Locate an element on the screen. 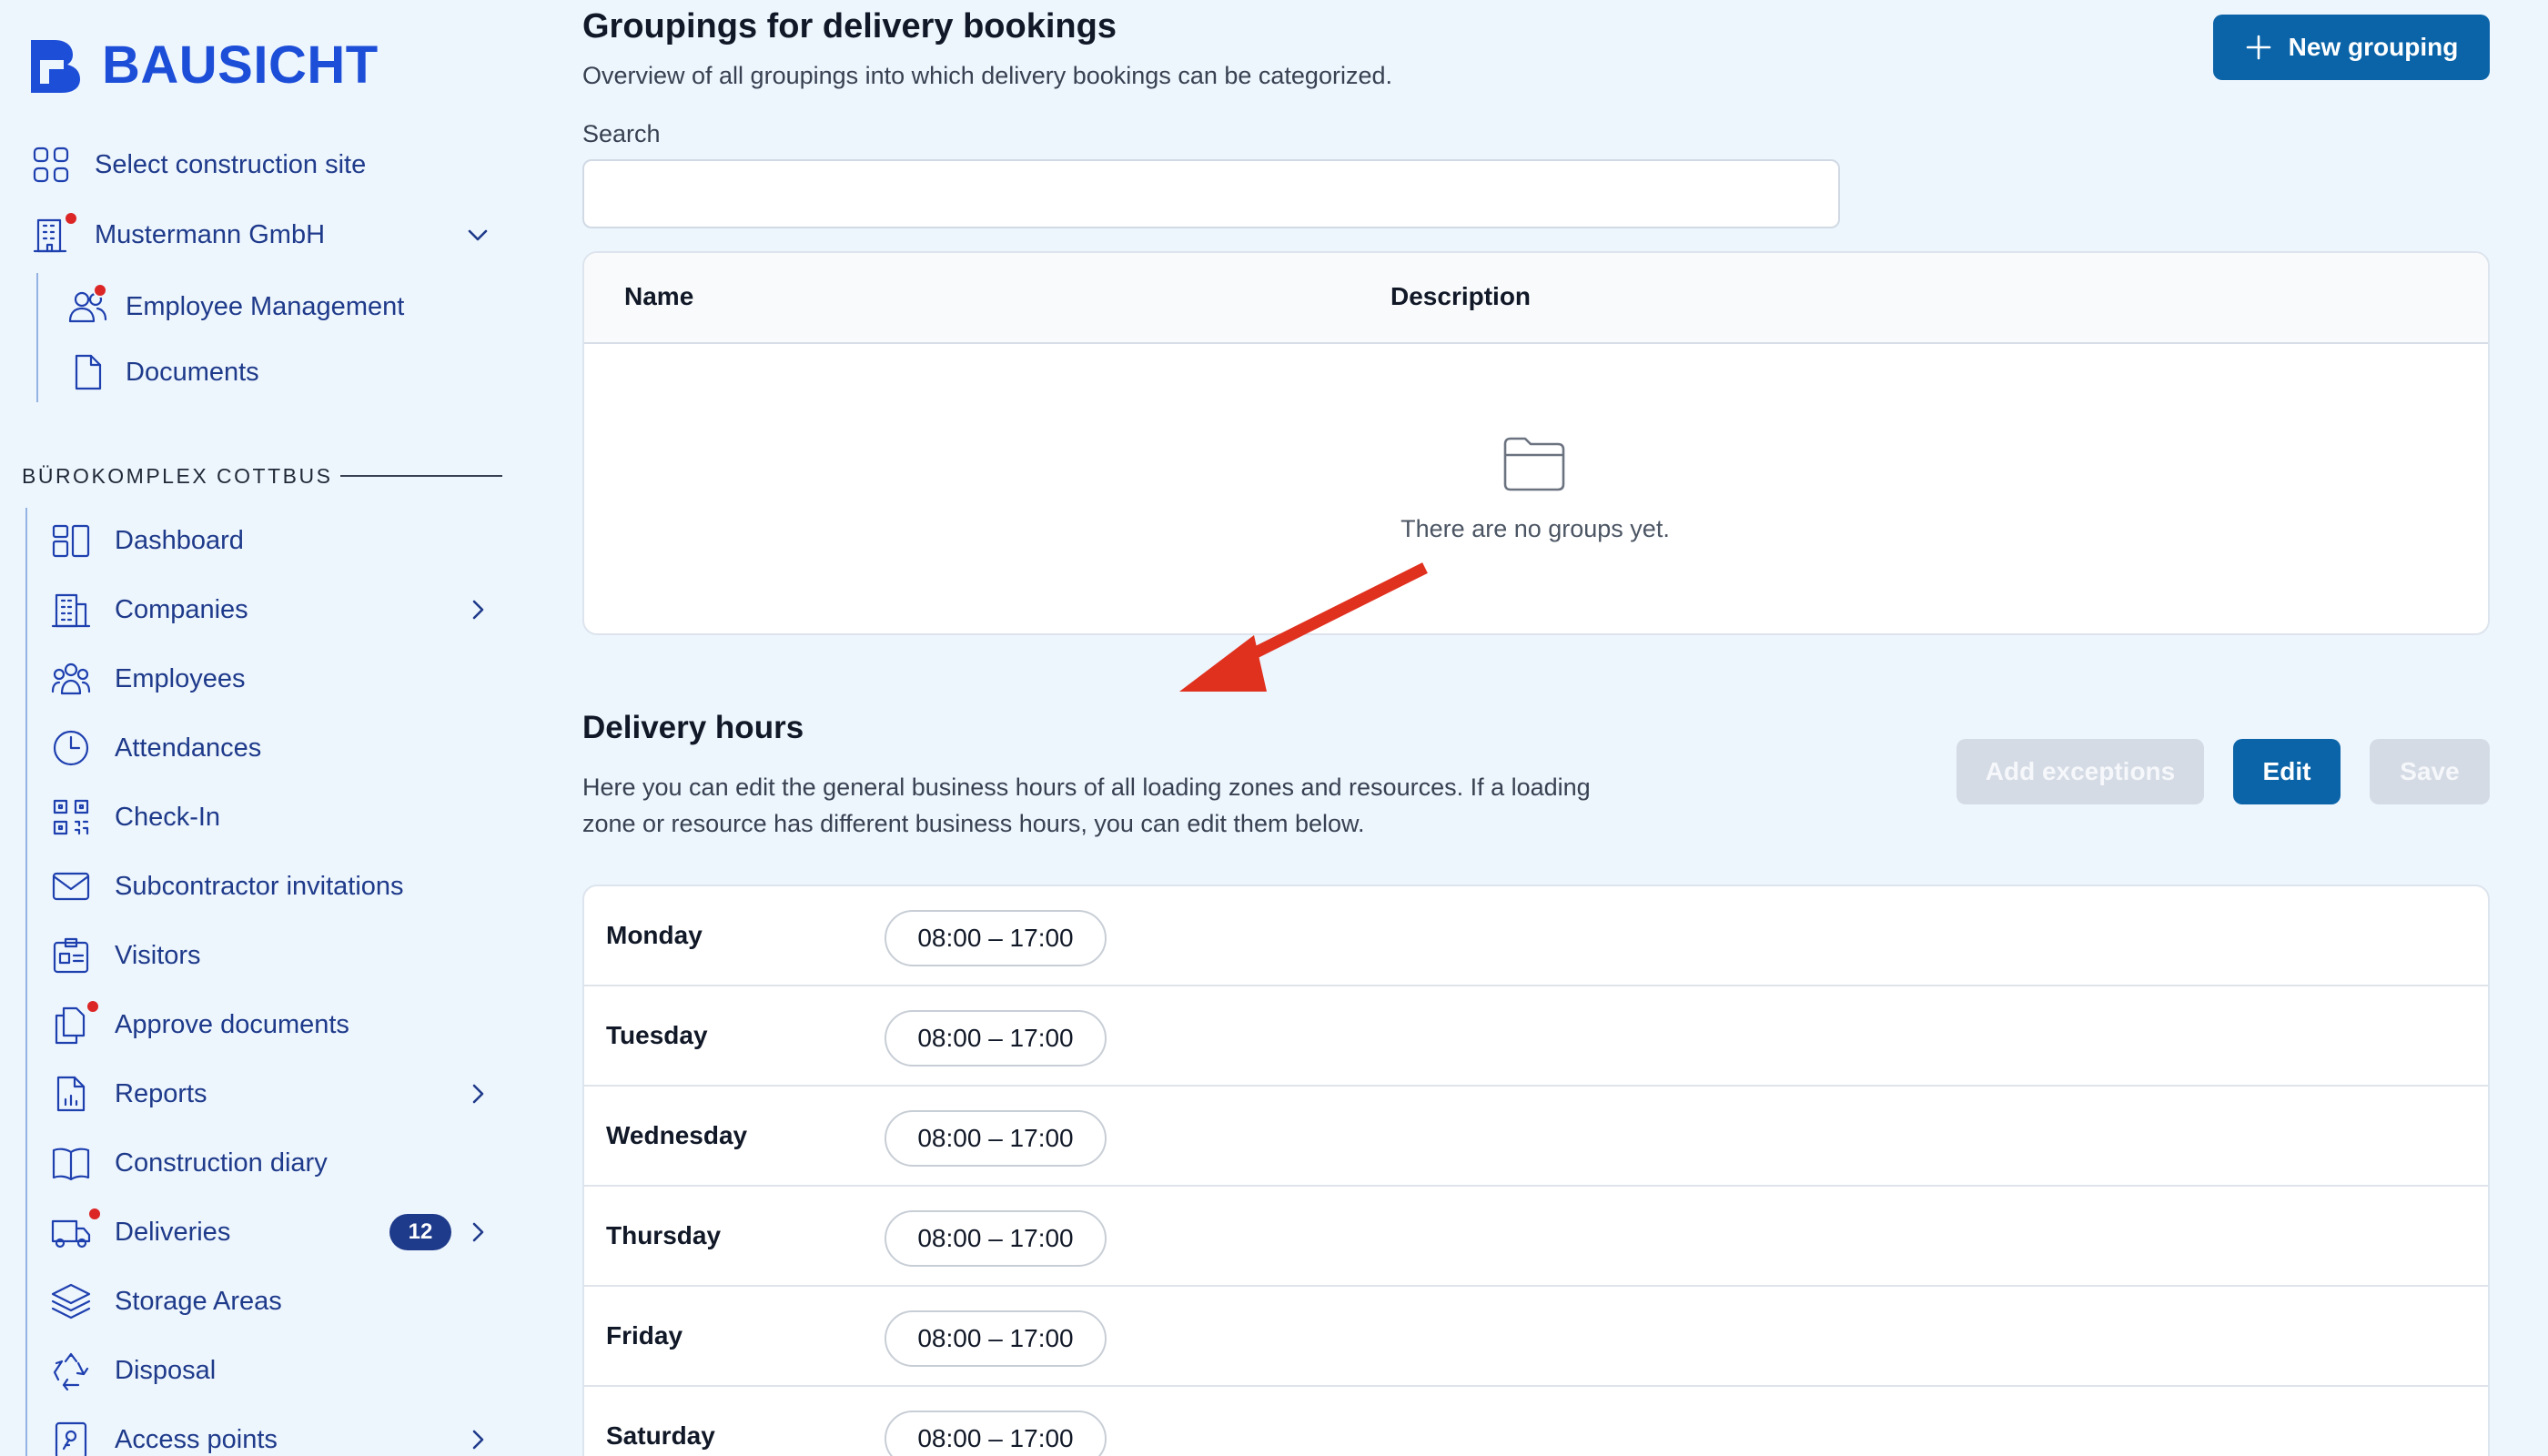  table-header: Name Description is located at coordinates (1536, 299).